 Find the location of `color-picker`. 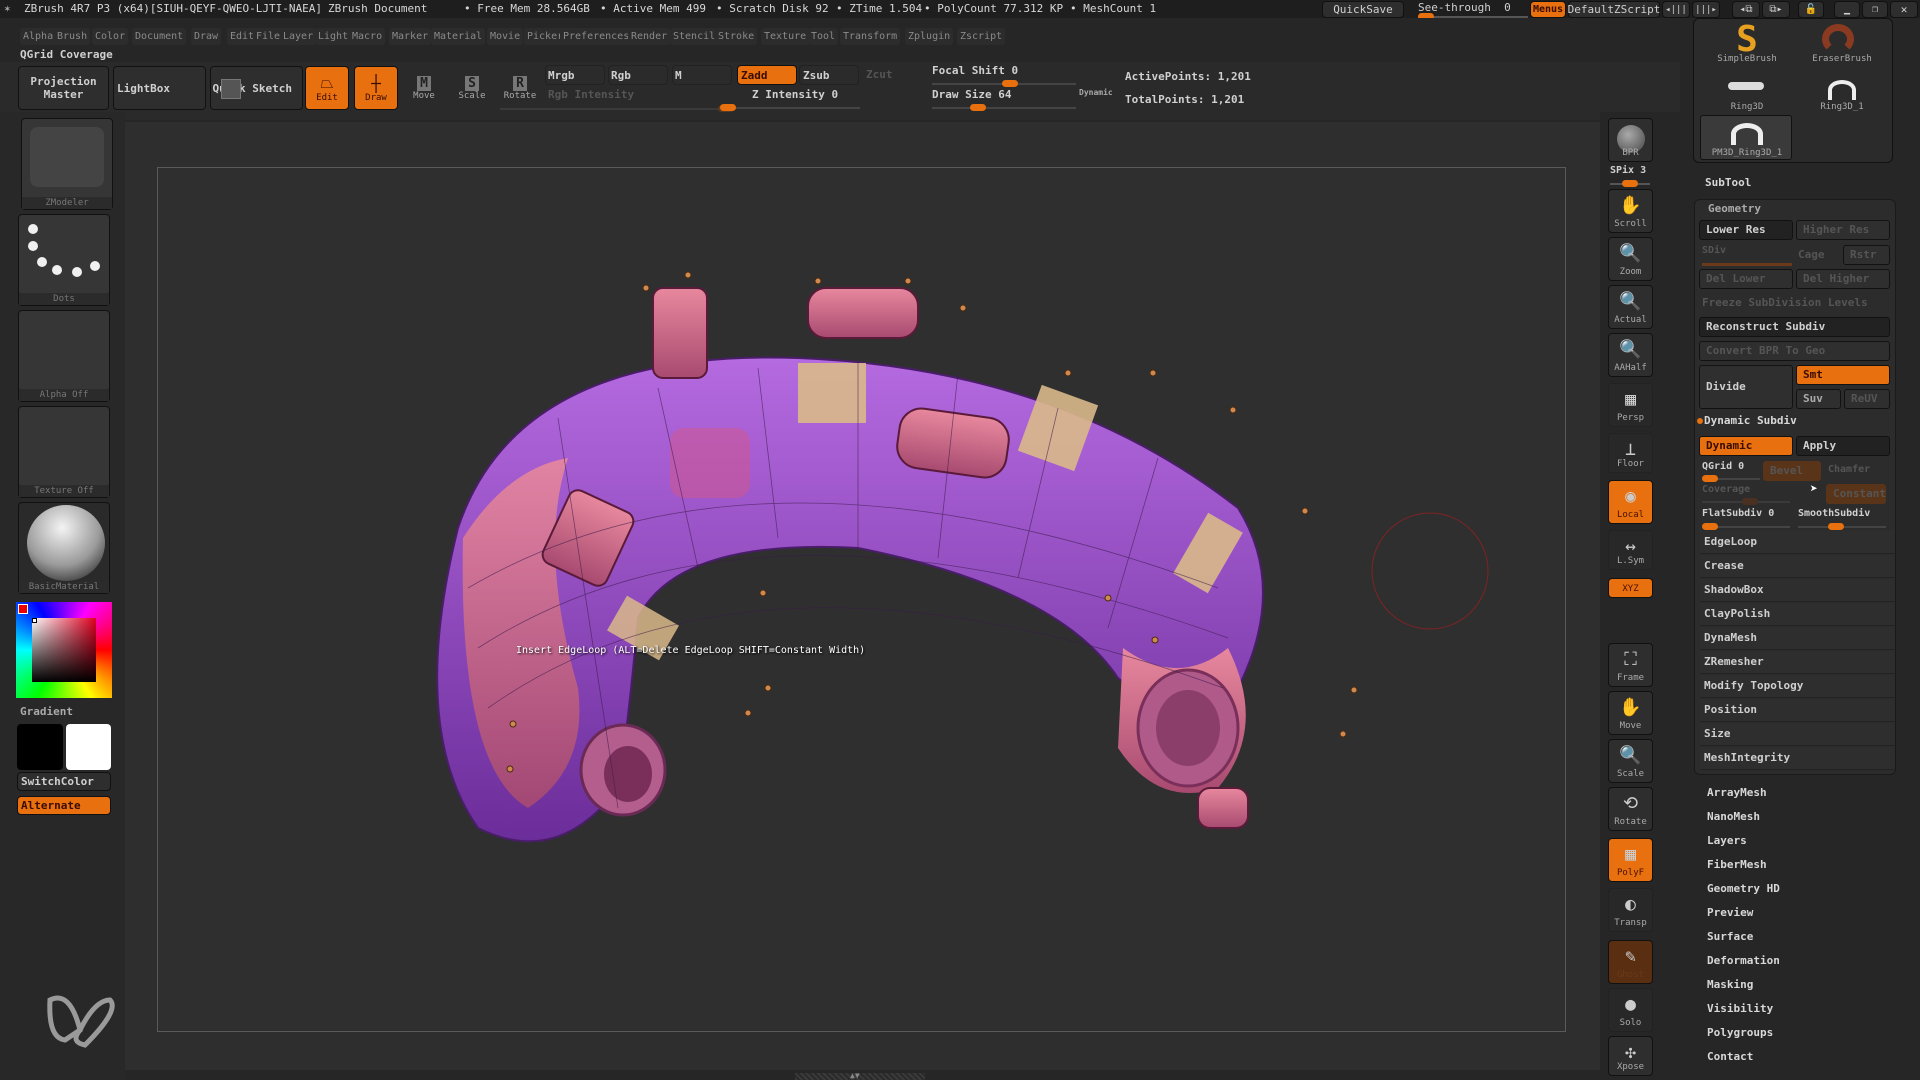

color-picker is located at coordinates (64, 650).